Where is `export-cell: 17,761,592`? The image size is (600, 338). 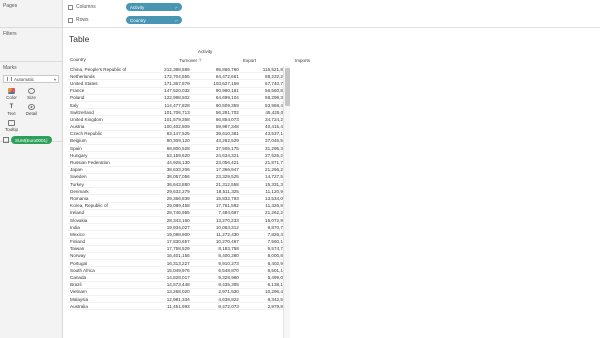 export-cell: 17,761,592 is located at coordinates (227, 206).